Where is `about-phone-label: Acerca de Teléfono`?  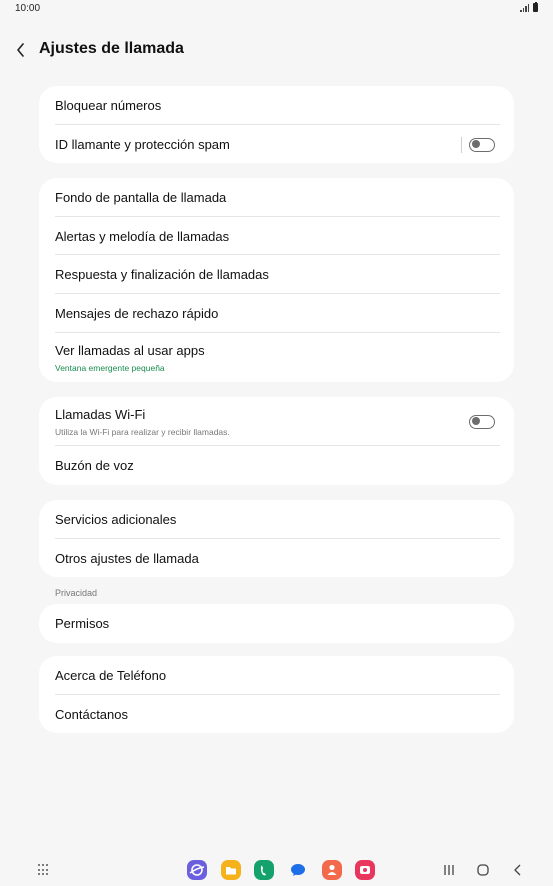
about-phone-label: Acerca de Teléfono is located at coordinates (111, 675).